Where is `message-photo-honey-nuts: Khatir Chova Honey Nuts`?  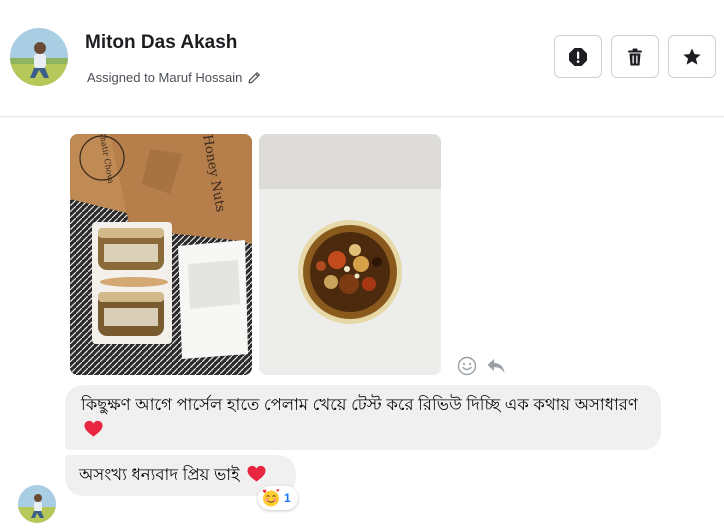
message-photo-honey-nuts: Khatir Chova Honey Nuts is located at coordinates (161, 254).